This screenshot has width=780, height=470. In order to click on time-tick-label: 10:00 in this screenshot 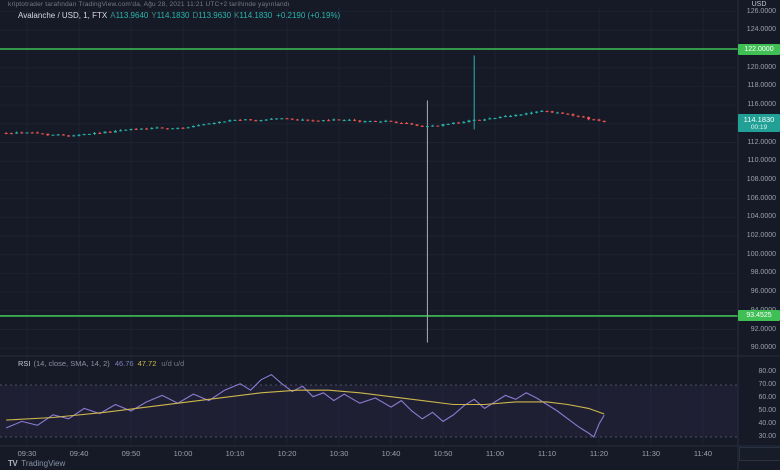, I will do `click(183, 453)`.